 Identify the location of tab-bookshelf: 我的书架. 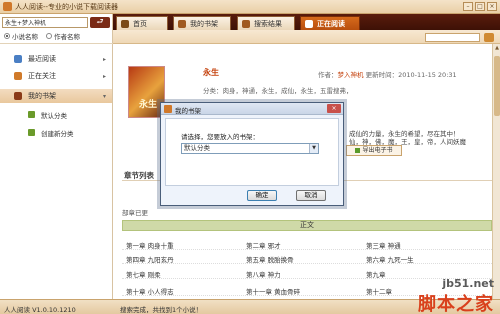
(202, 23).